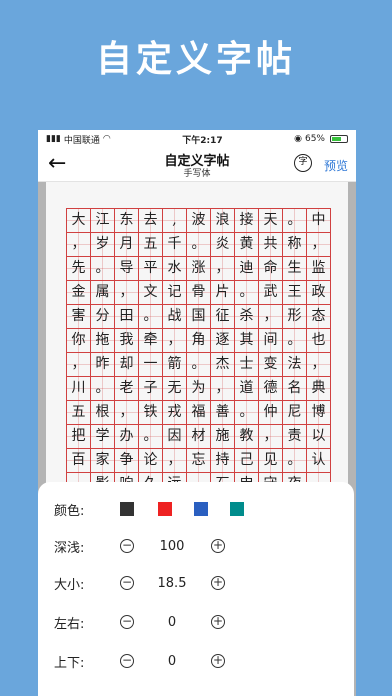 The height and width of the screenshot is (696, 392). I want to click on grid-cell: 态, so click(319, 317).